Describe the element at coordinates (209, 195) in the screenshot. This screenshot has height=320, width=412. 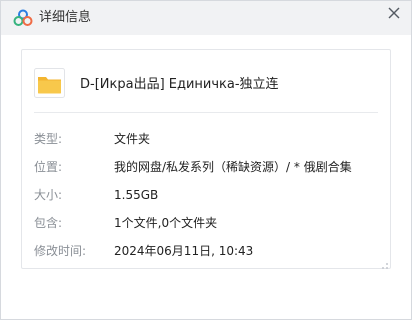
I see `info-row-size: 大小: 1.55GB` at that location.